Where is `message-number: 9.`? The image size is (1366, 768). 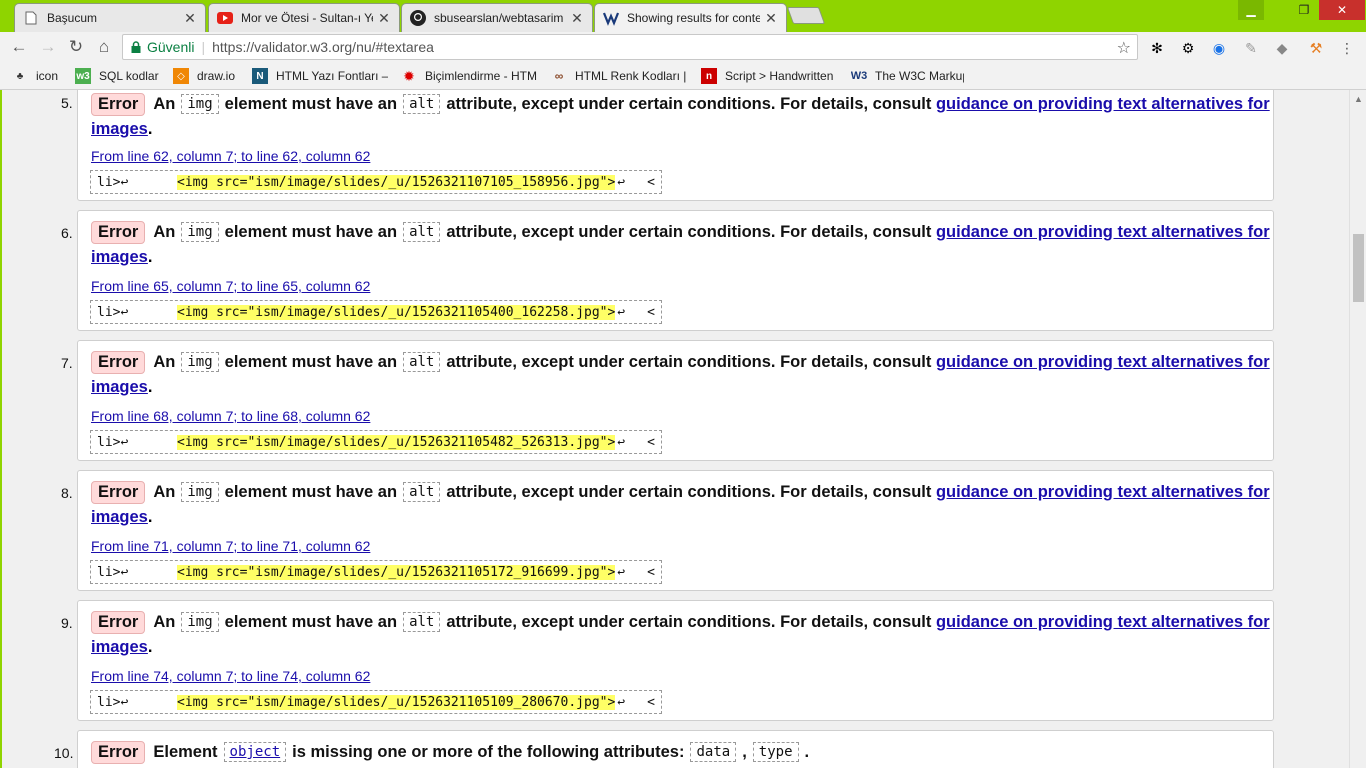 message-number: 9. is located at coordinates (67, 623).